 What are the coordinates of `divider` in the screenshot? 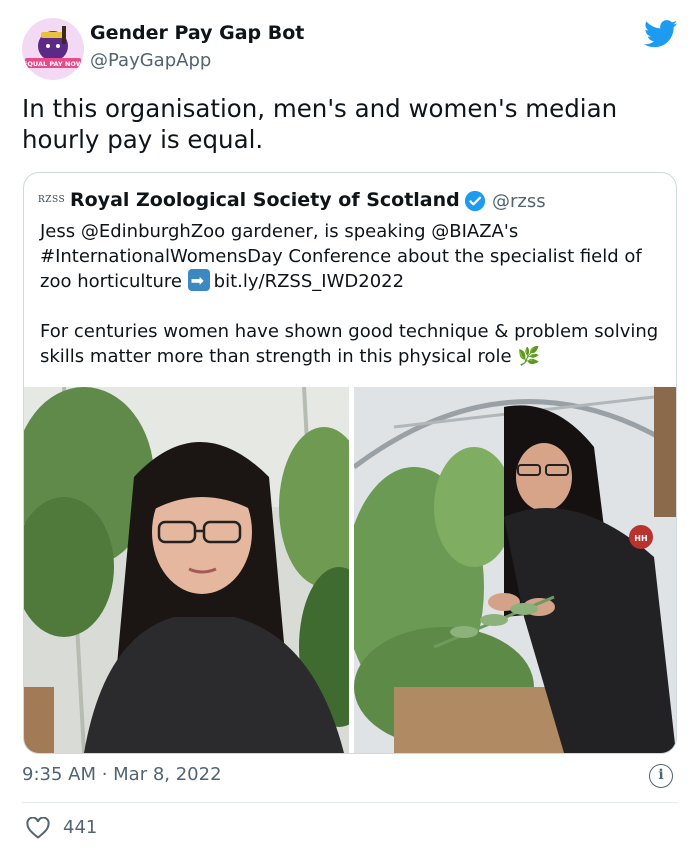 It's located at (350, 802).